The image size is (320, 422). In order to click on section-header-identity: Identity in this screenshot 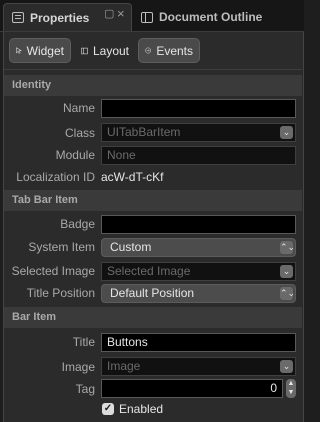, I will do `click(153, 85)`.